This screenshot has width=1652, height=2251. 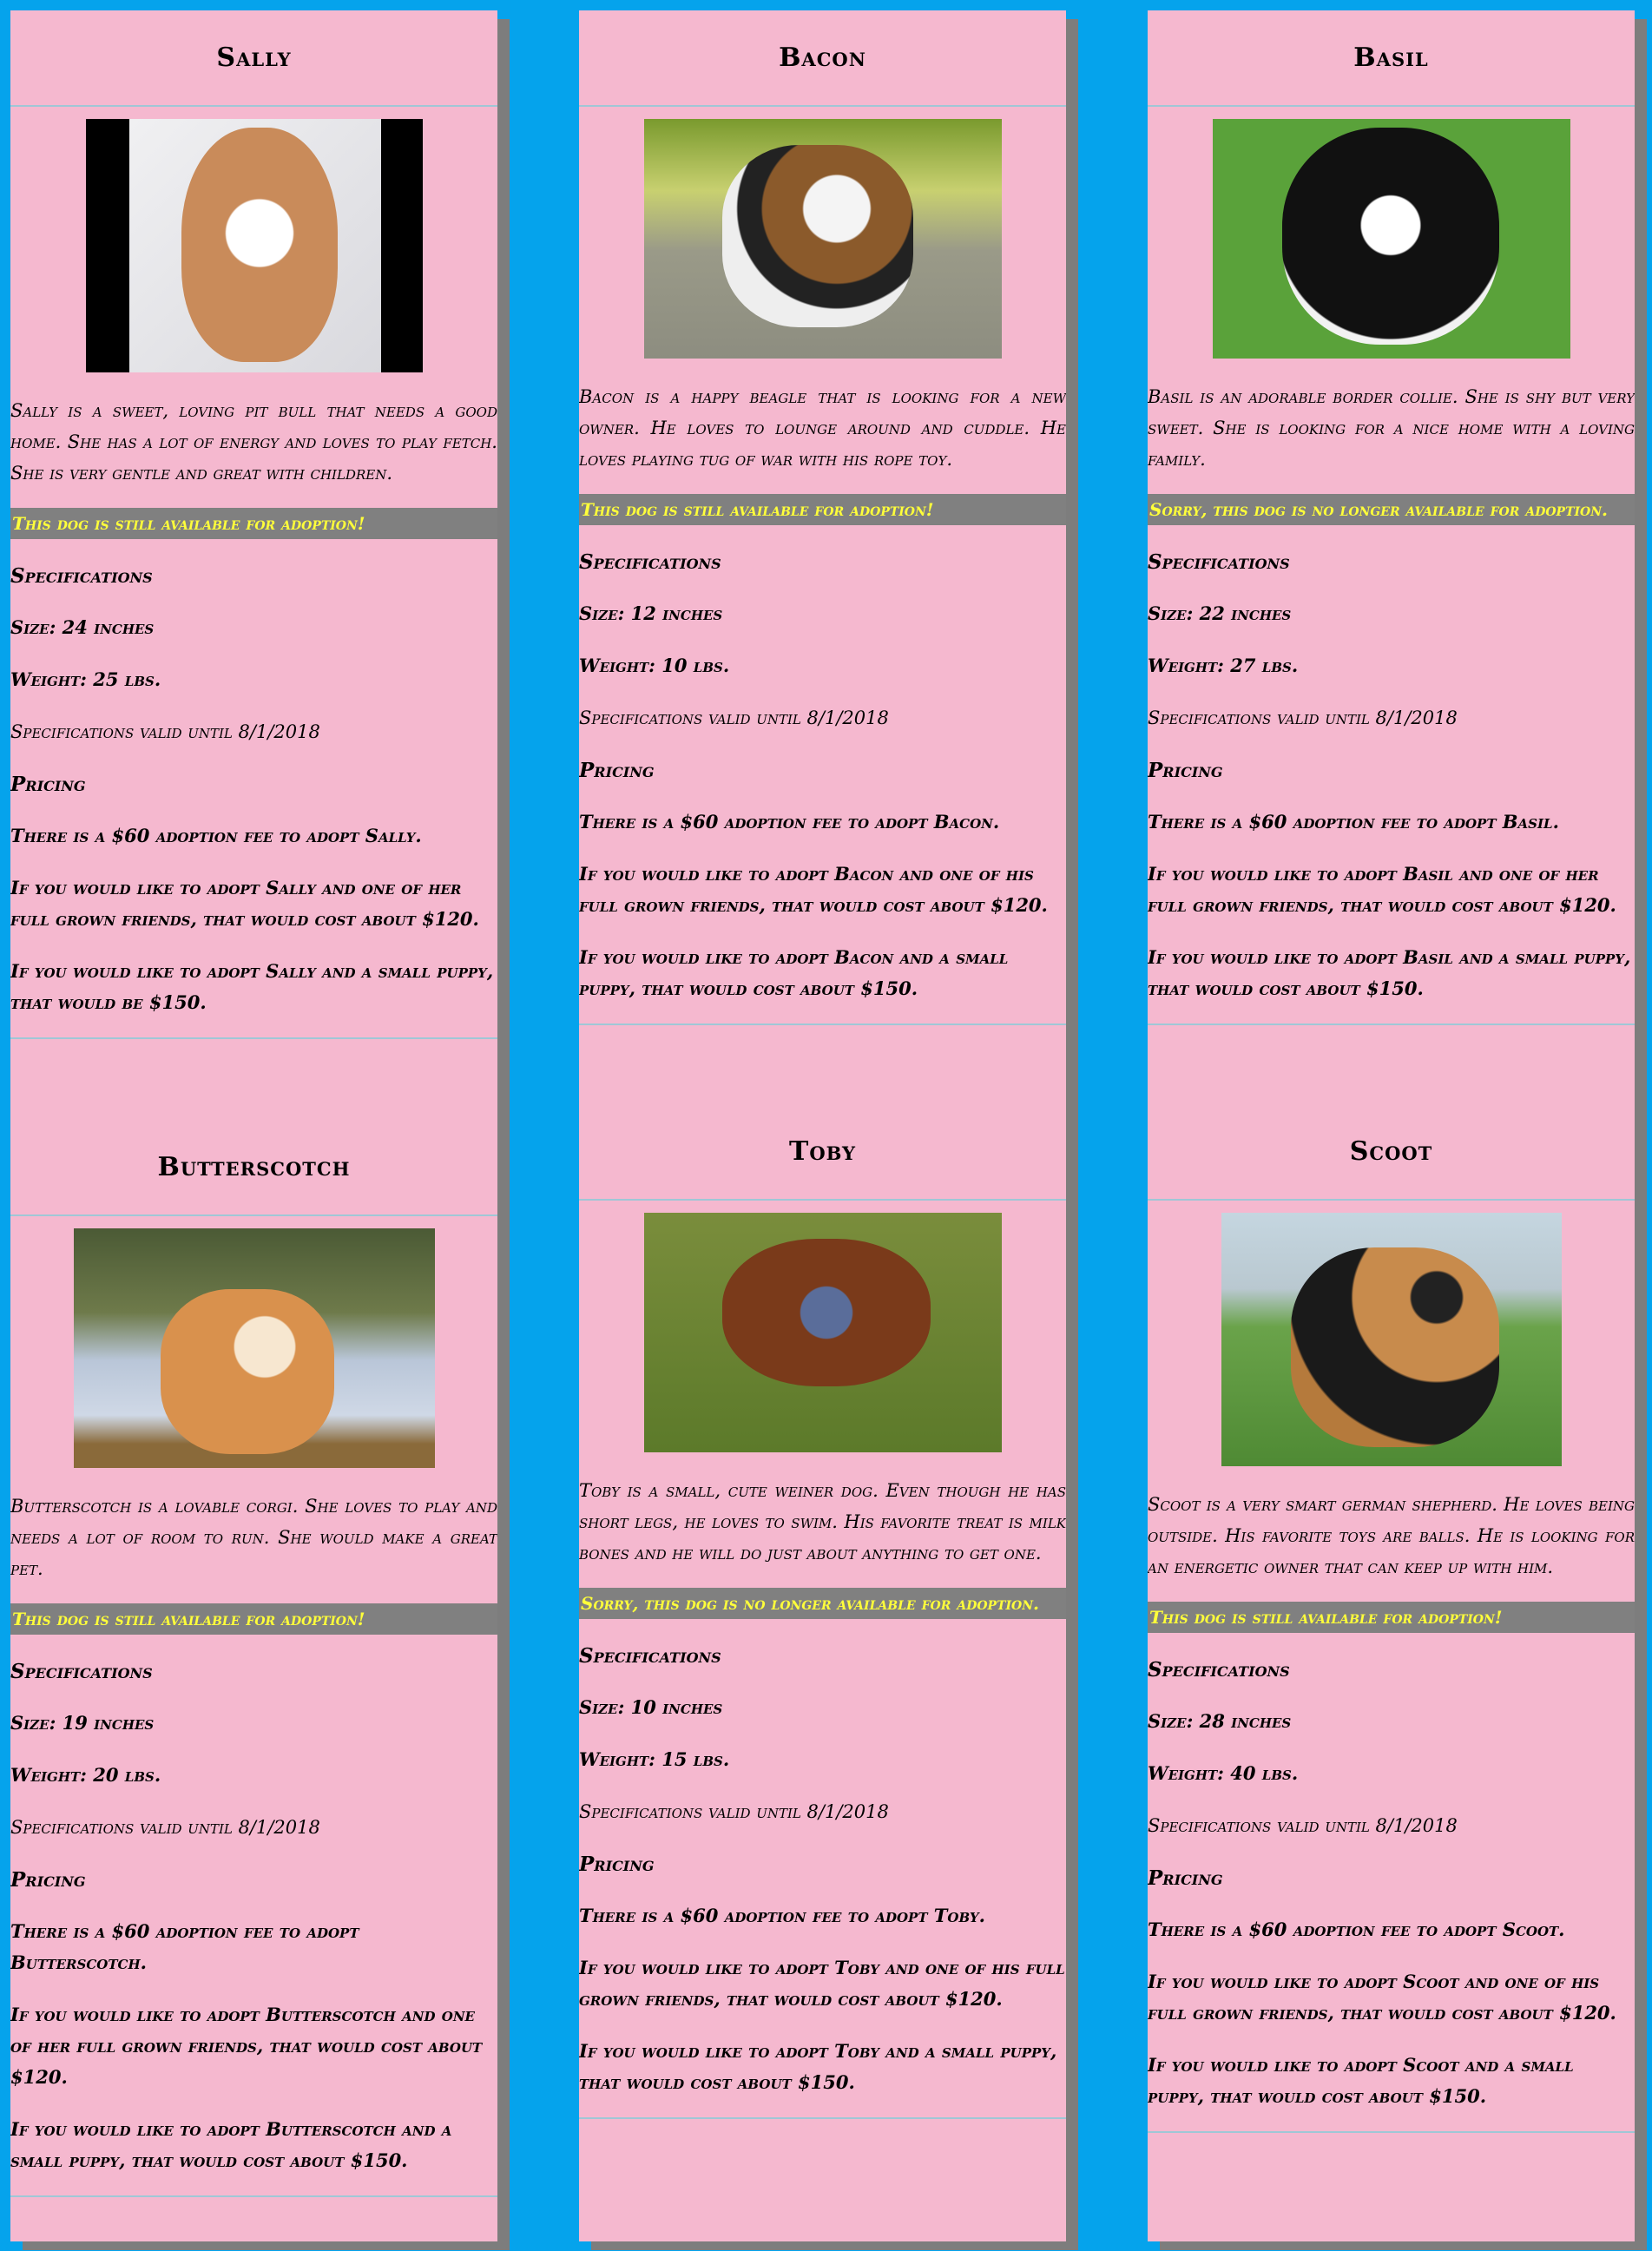 What do you see at coordinates (1220, 613) in the screenshot?
I see `dog-size: Size: 22 inches` at bounding box center [1220, 613].